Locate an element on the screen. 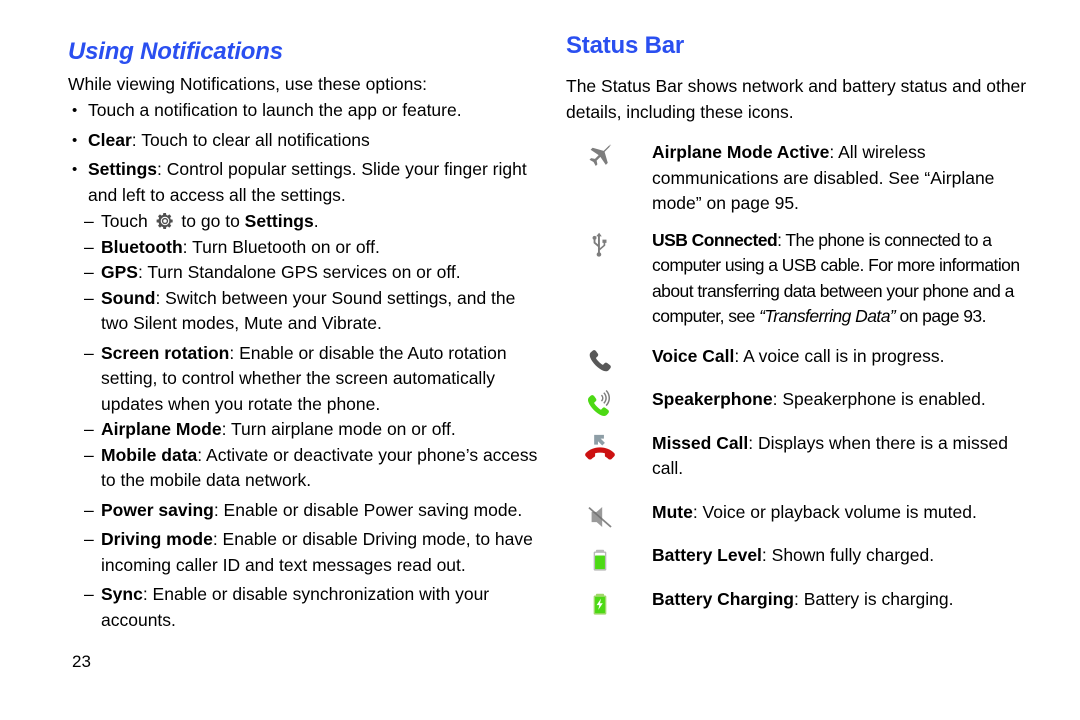 The width and height of the screenshot is (1080, 720). sub-list-item-term: Driving mode is located at coordinates (157, 539).